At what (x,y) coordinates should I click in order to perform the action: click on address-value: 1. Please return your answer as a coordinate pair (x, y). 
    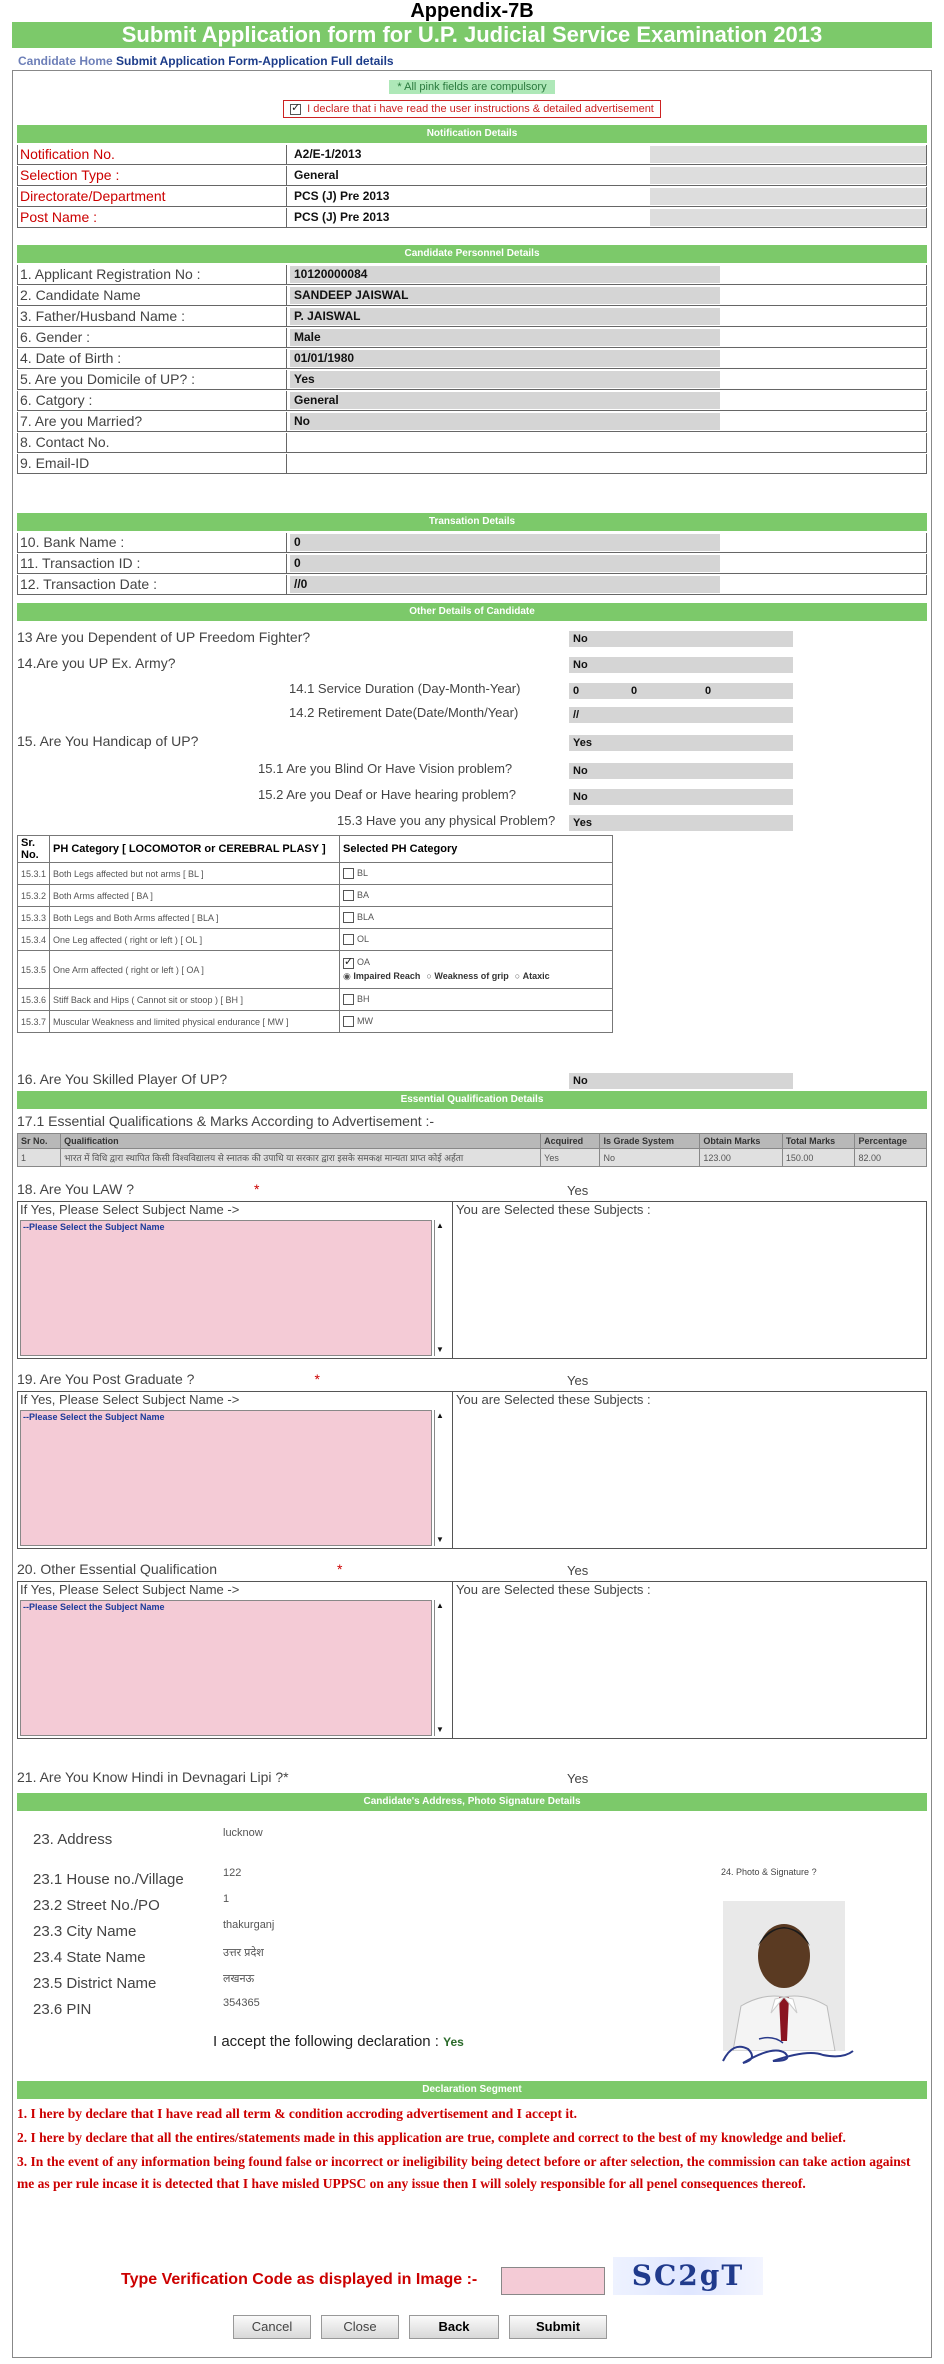
    Looking at the image, I should click on (226, 1899).